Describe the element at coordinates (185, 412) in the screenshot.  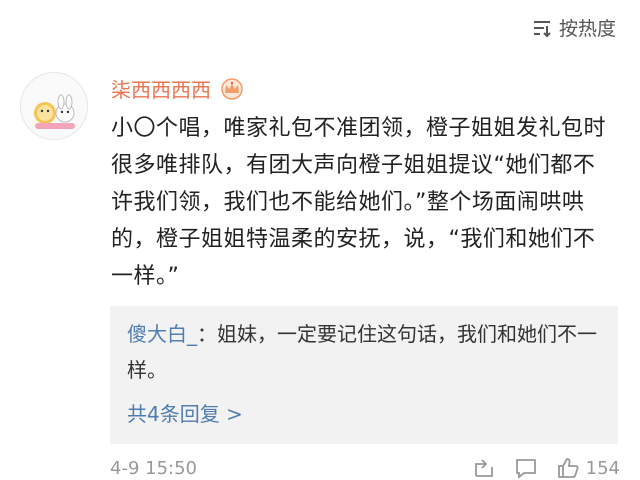
I see `more-replies-link: 共4条回复 >` at that location.